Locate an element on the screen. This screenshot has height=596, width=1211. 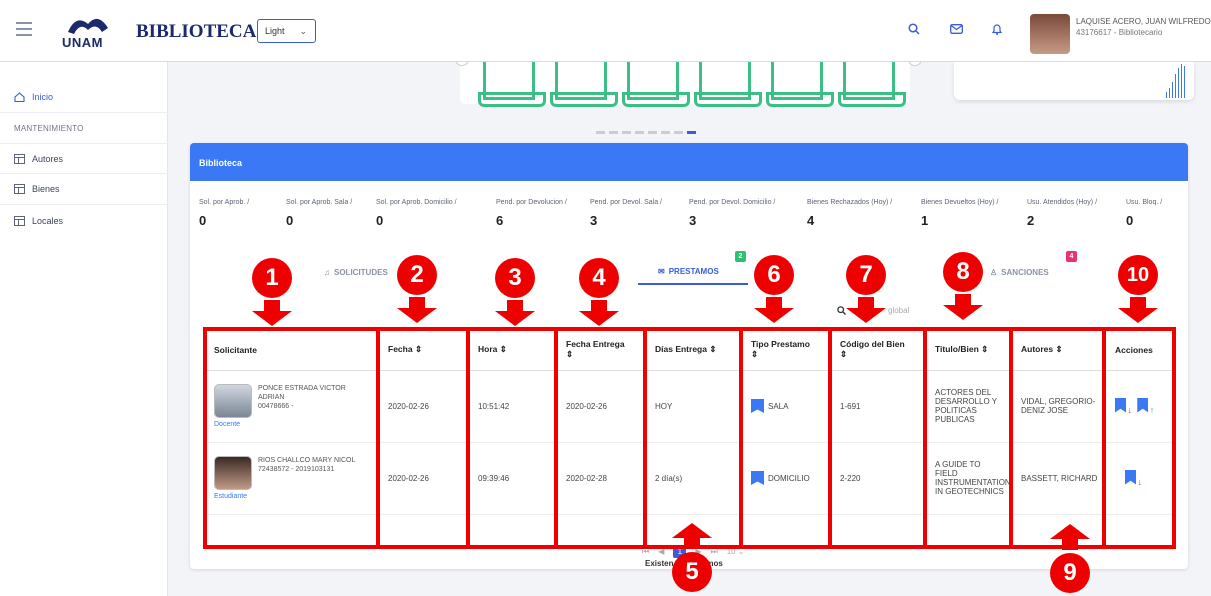
stat-item: Bienes Rechazados (Hoy) / 4 is located at coordinates (849, 213).